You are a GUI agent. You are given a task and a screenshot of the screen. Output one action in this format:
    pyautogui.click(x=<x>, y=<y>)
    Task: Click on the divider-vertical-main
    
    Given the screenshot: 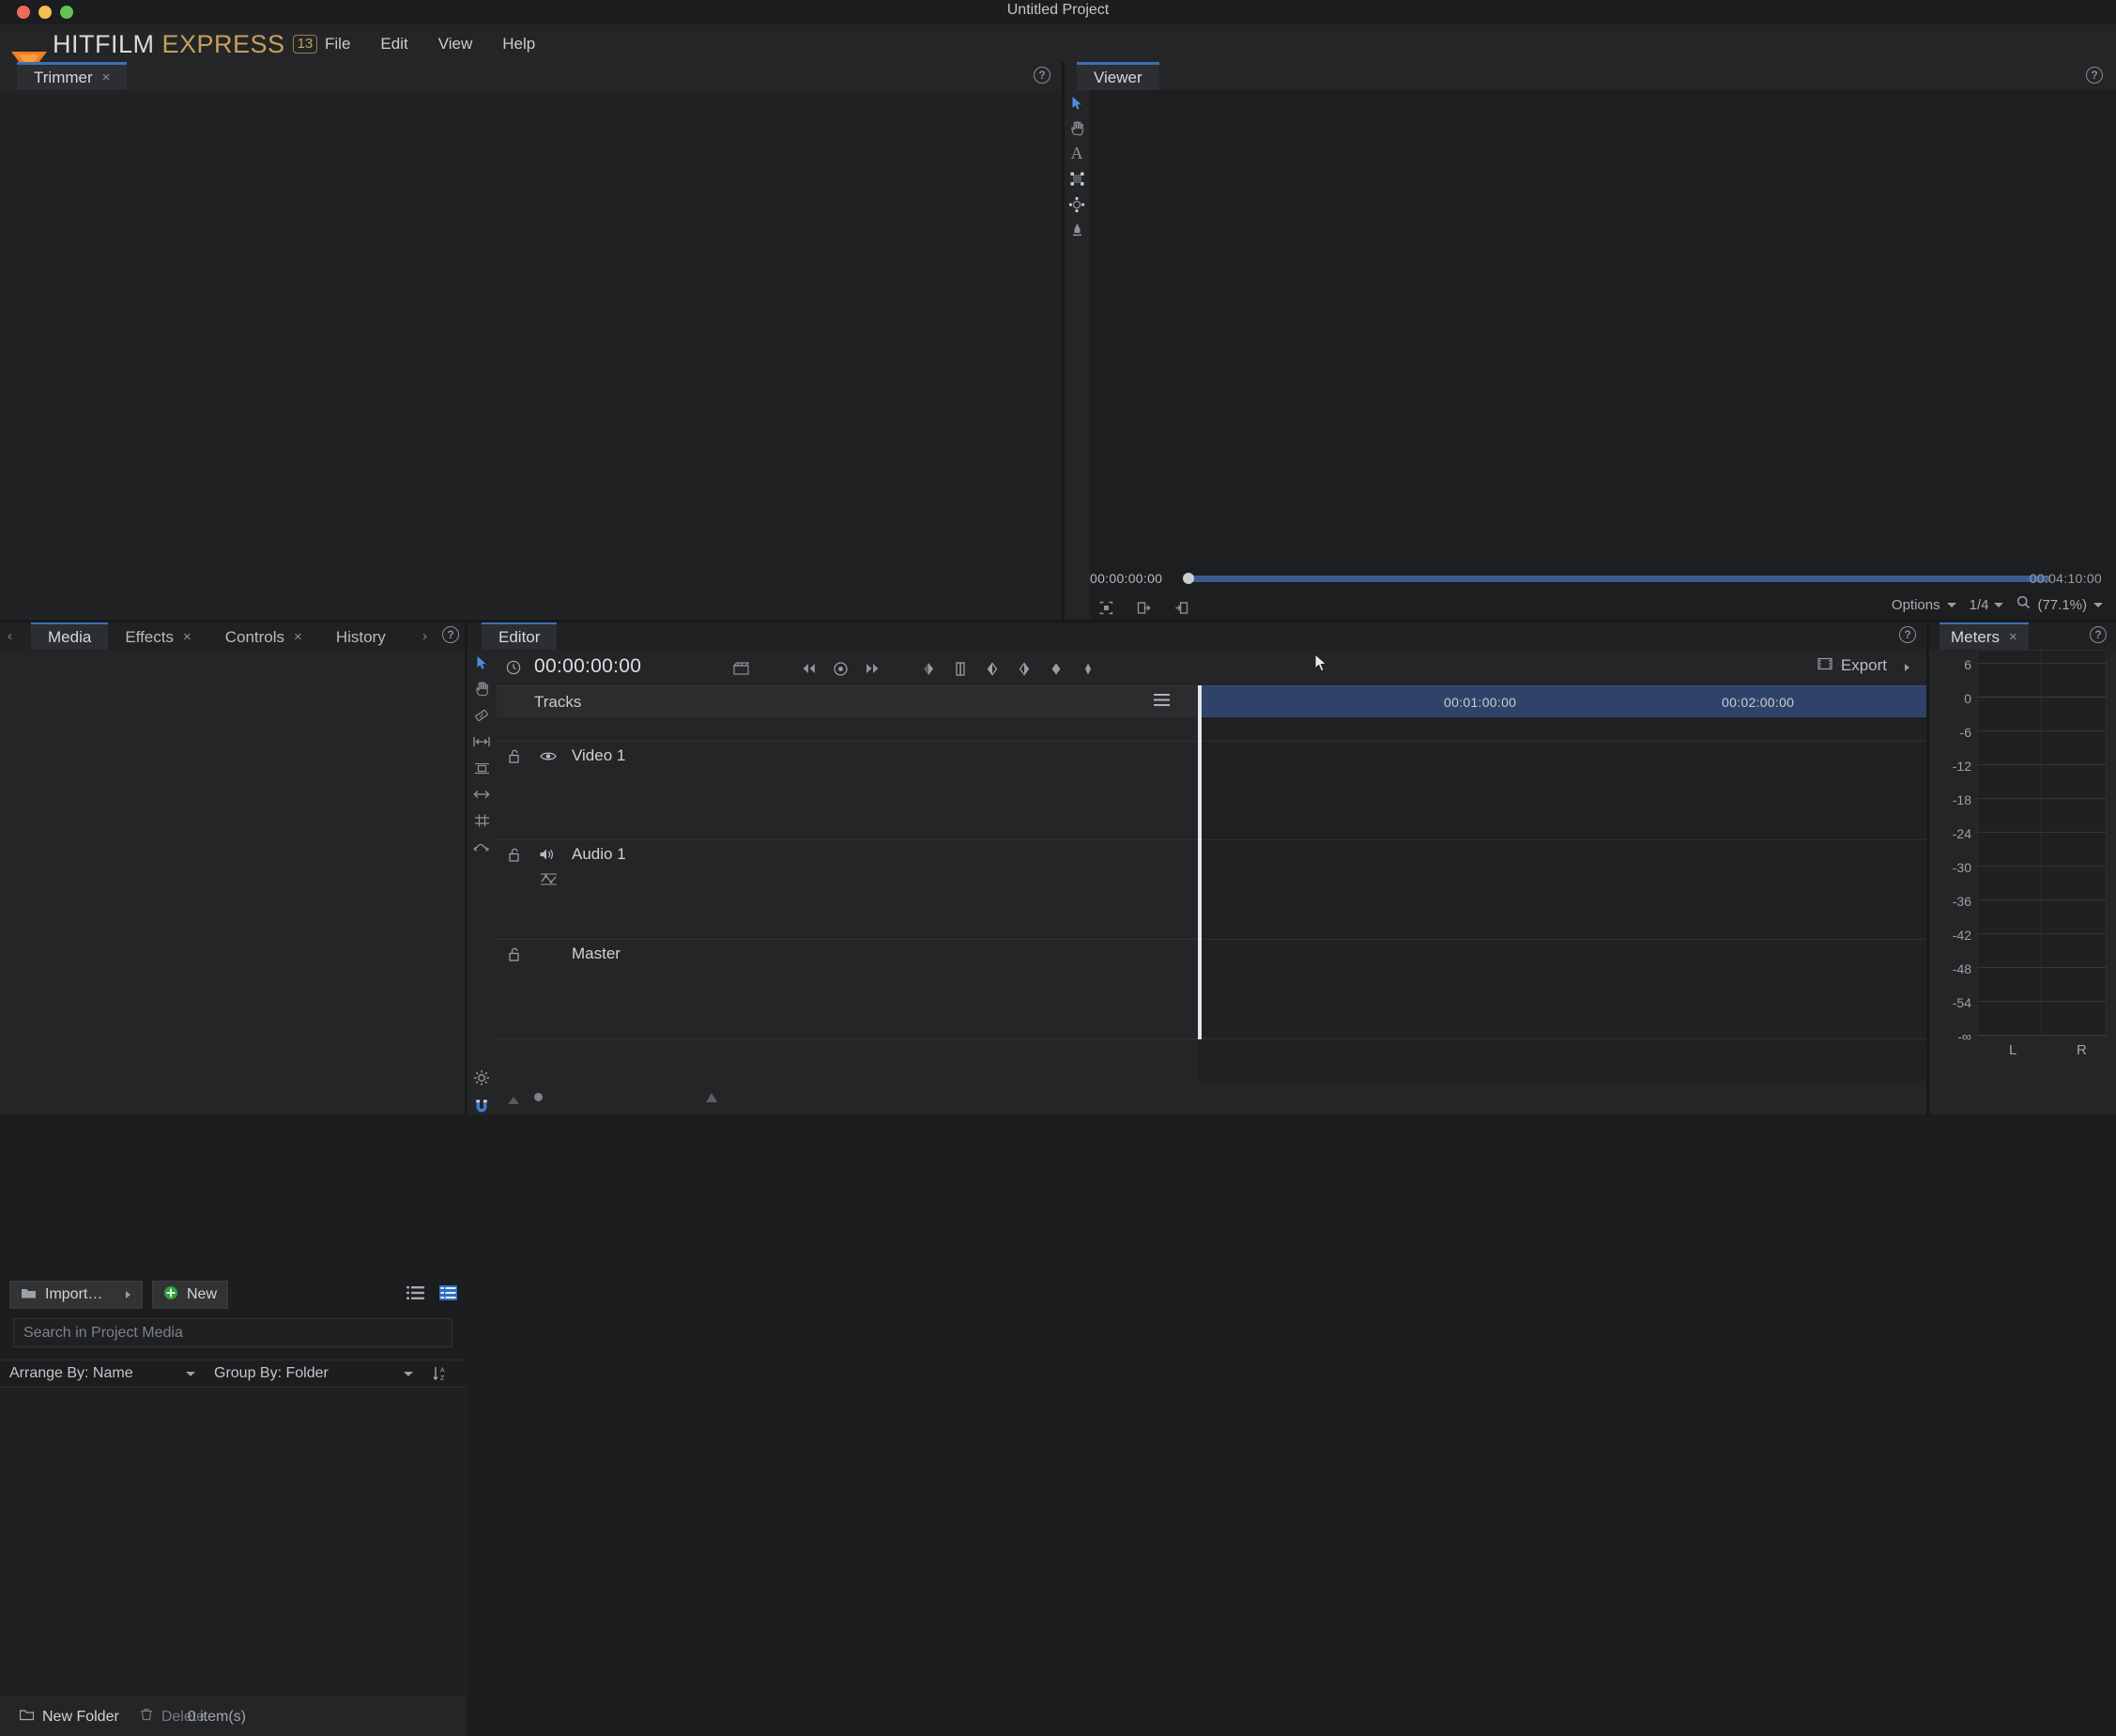 What is the action you would take?
    pyautogui.click(x=1064, y=342)
    